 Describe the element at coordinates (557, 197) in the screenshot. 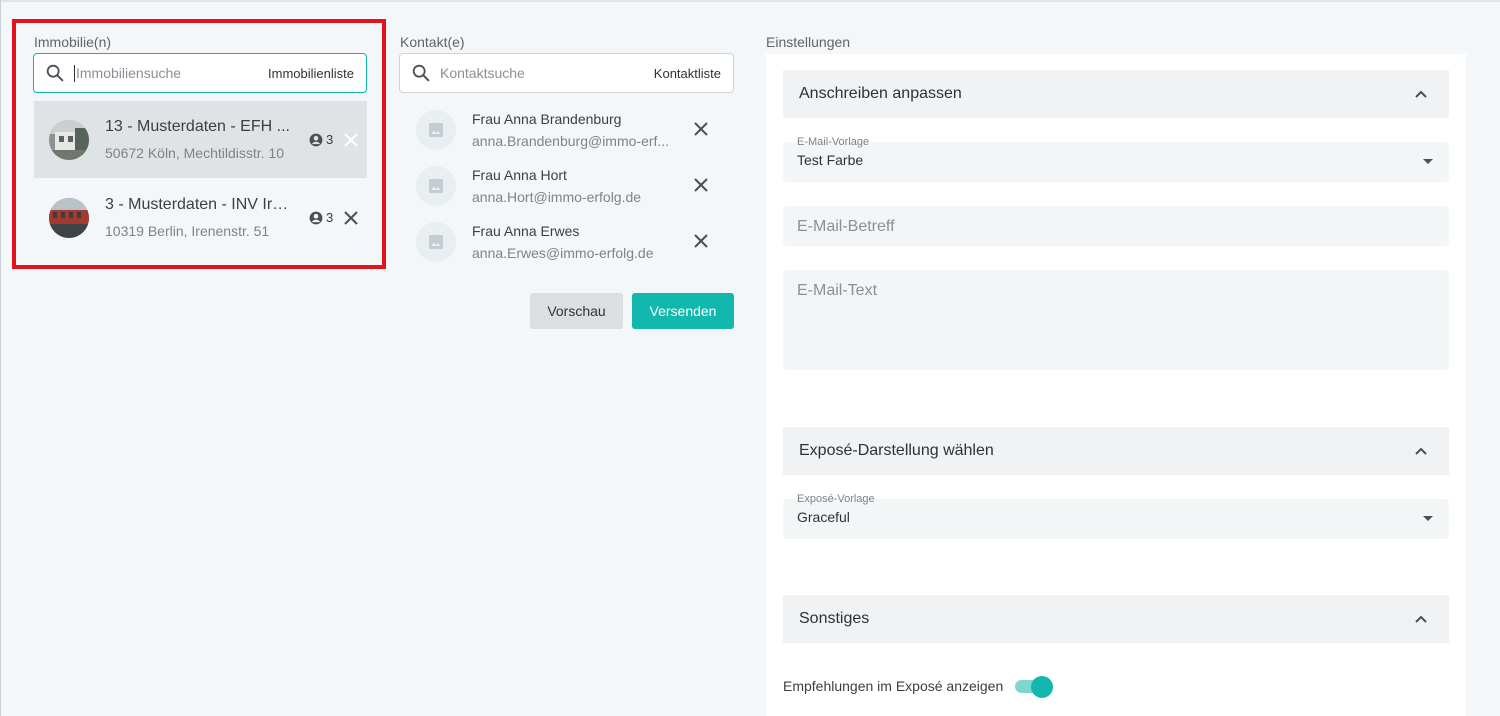

I see `contact-email: anna.Hort@immo-erfolg.de` at that location.